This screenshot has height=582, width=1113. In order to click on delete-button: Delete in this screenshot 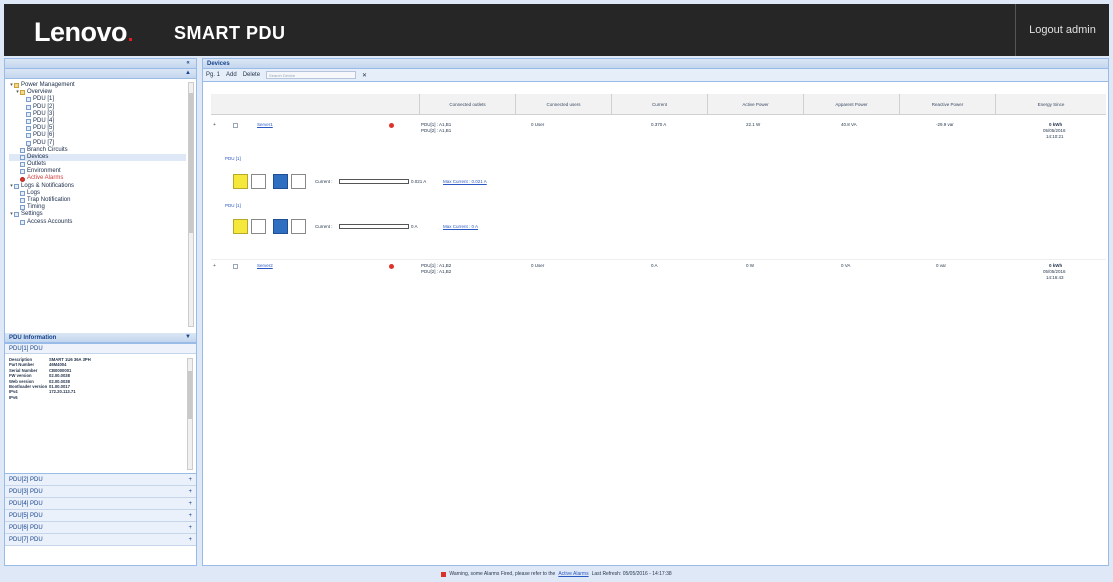, I will do `click(251, 75)`.